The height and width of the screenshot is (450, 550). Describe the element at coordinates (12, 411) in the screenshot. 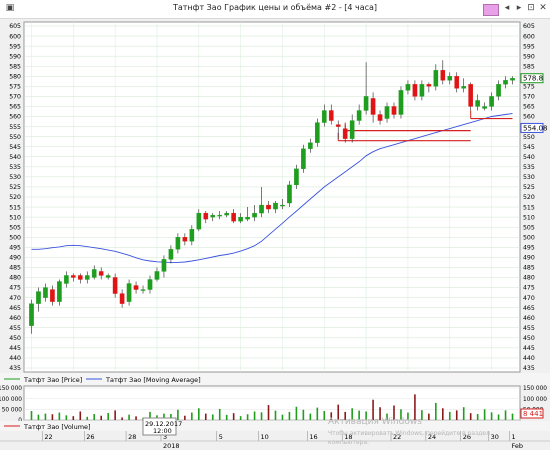

I see `volume-tick-label-left: 50 000` at that location.